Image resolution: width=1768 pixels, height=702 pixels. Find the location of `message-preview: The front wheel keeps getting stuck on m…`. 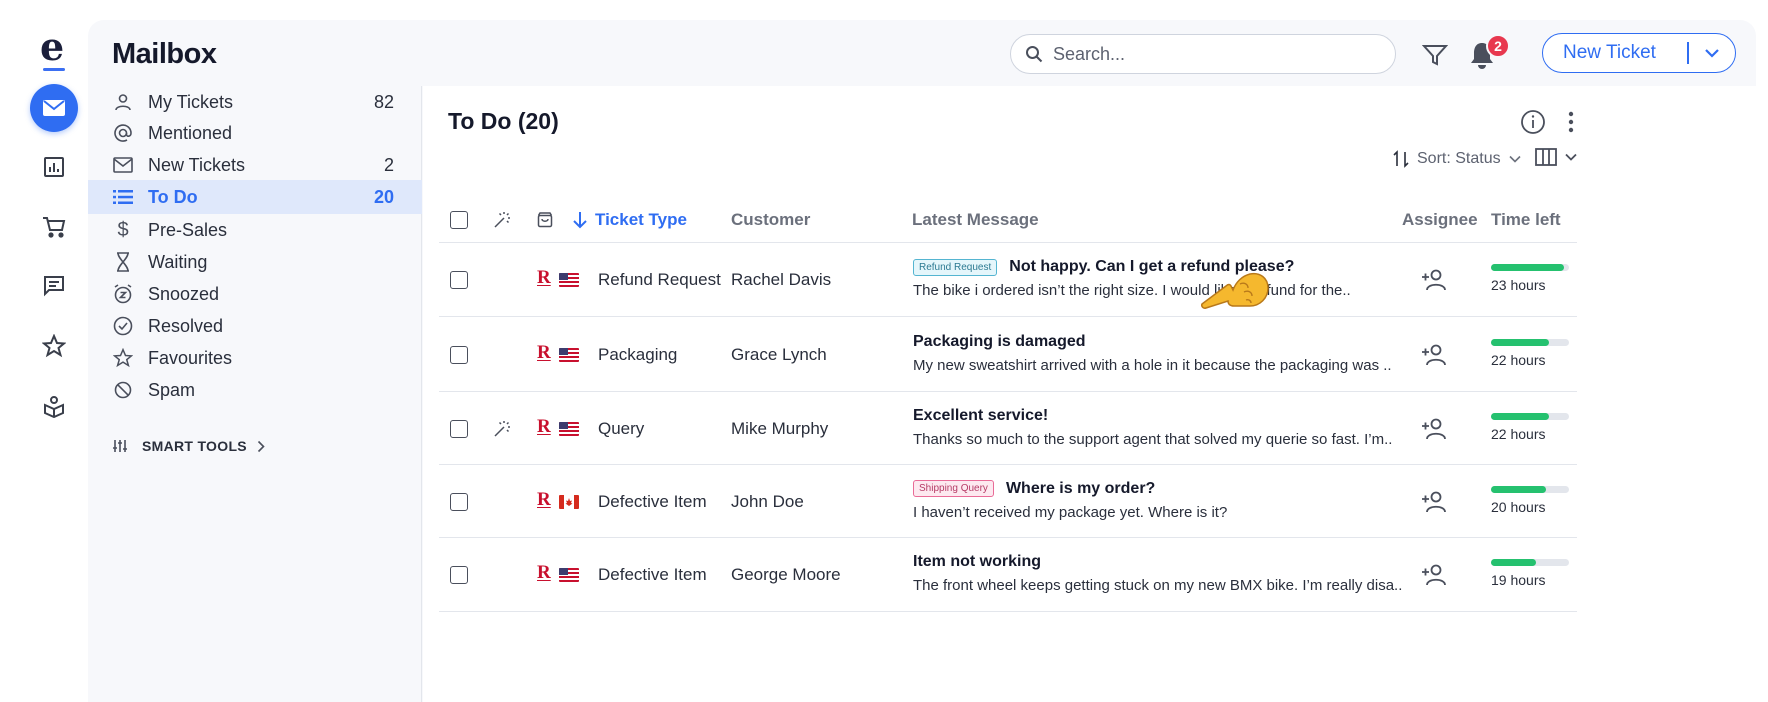

message-preview: The front wheel keeps getting stuck on m… is located at coordinates (1158, 585).